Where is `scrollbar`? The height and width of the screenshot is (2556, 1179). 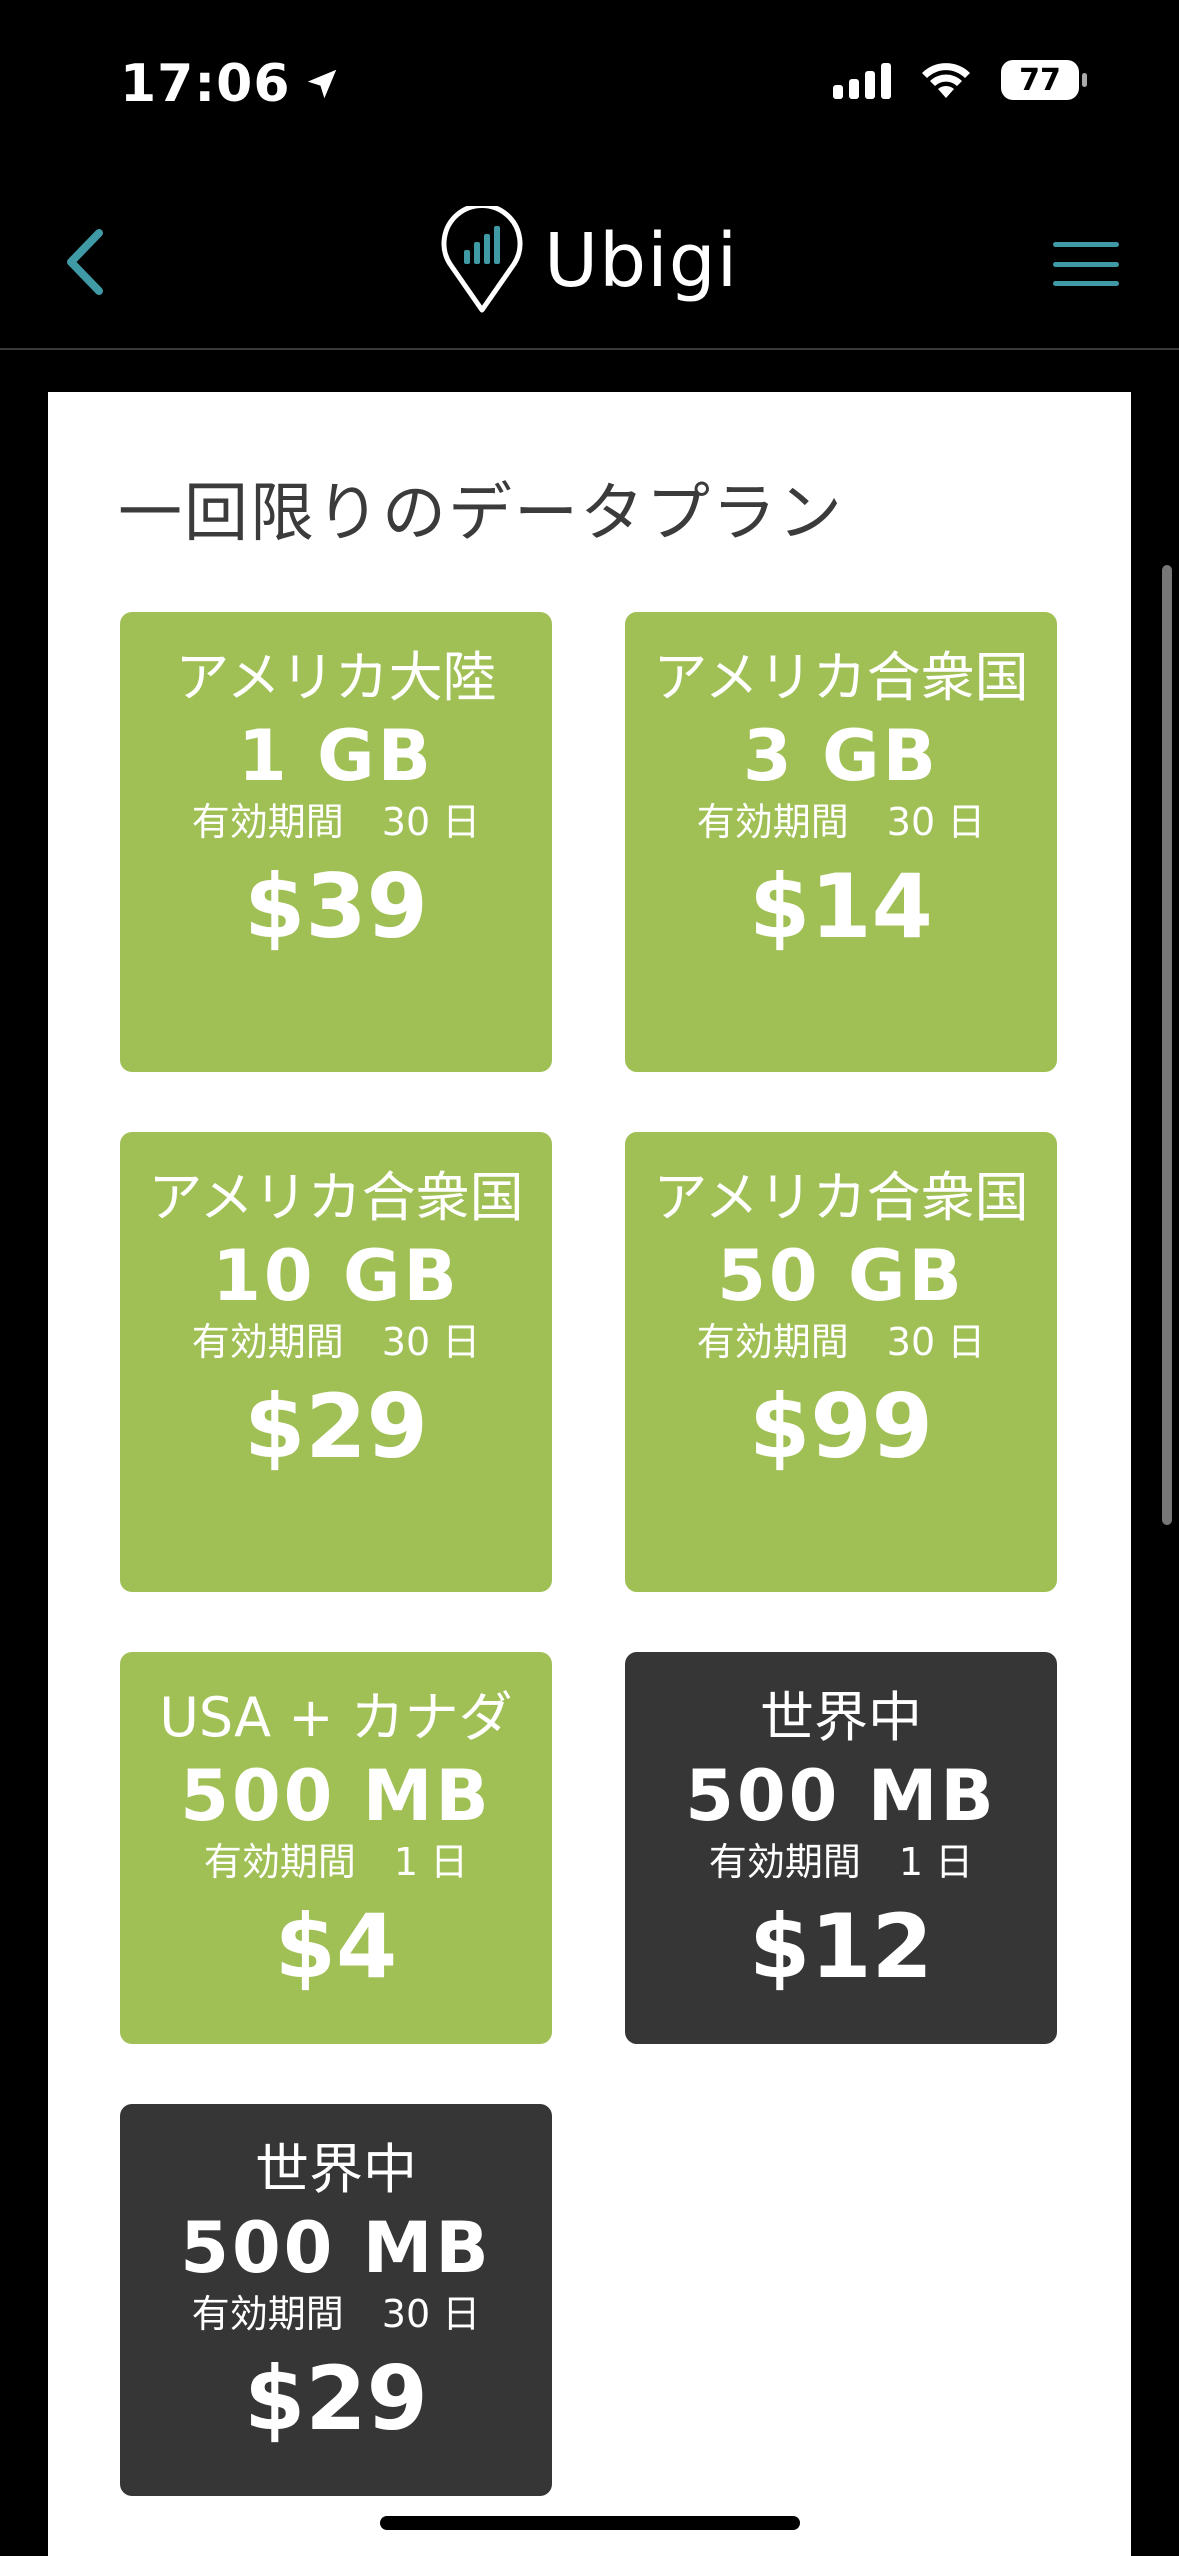 scrollbar is located at coordinates (1167, 1045).